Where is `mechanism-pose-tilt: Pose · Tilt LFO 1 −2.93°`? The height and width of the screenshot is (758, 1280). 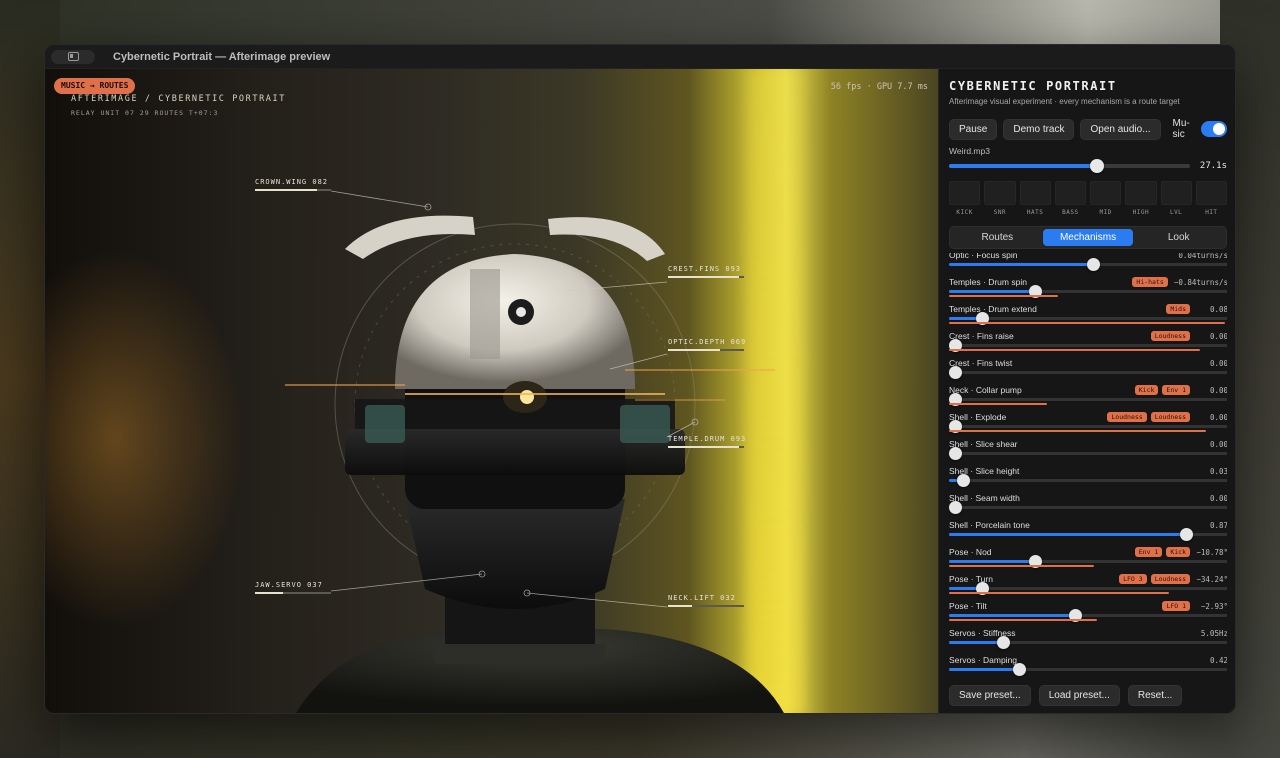 mechanism-pose-tilt: Pose · Tilt LFO 1 −2.93° is located at coordinates (1088, 613).